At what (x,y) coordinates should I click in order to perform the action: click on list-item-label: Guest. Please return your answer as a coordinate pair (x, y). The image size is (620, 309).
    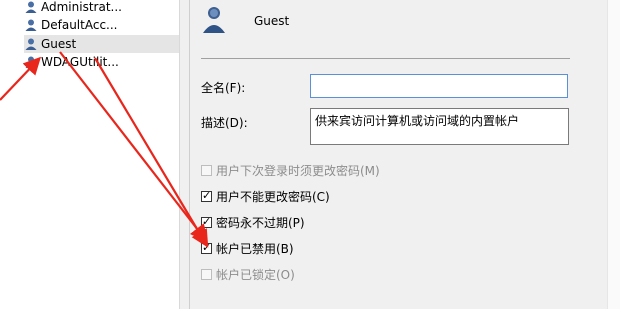
    Looking at the image, I should click on (59, 44).